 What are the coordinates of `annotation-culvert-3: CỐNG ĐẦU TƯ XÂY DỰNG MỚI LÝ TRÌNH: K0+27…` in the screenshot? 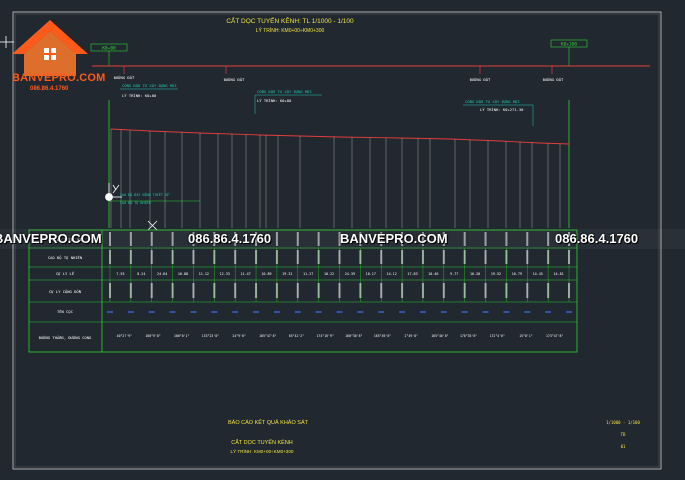 It's located at (498, 112).